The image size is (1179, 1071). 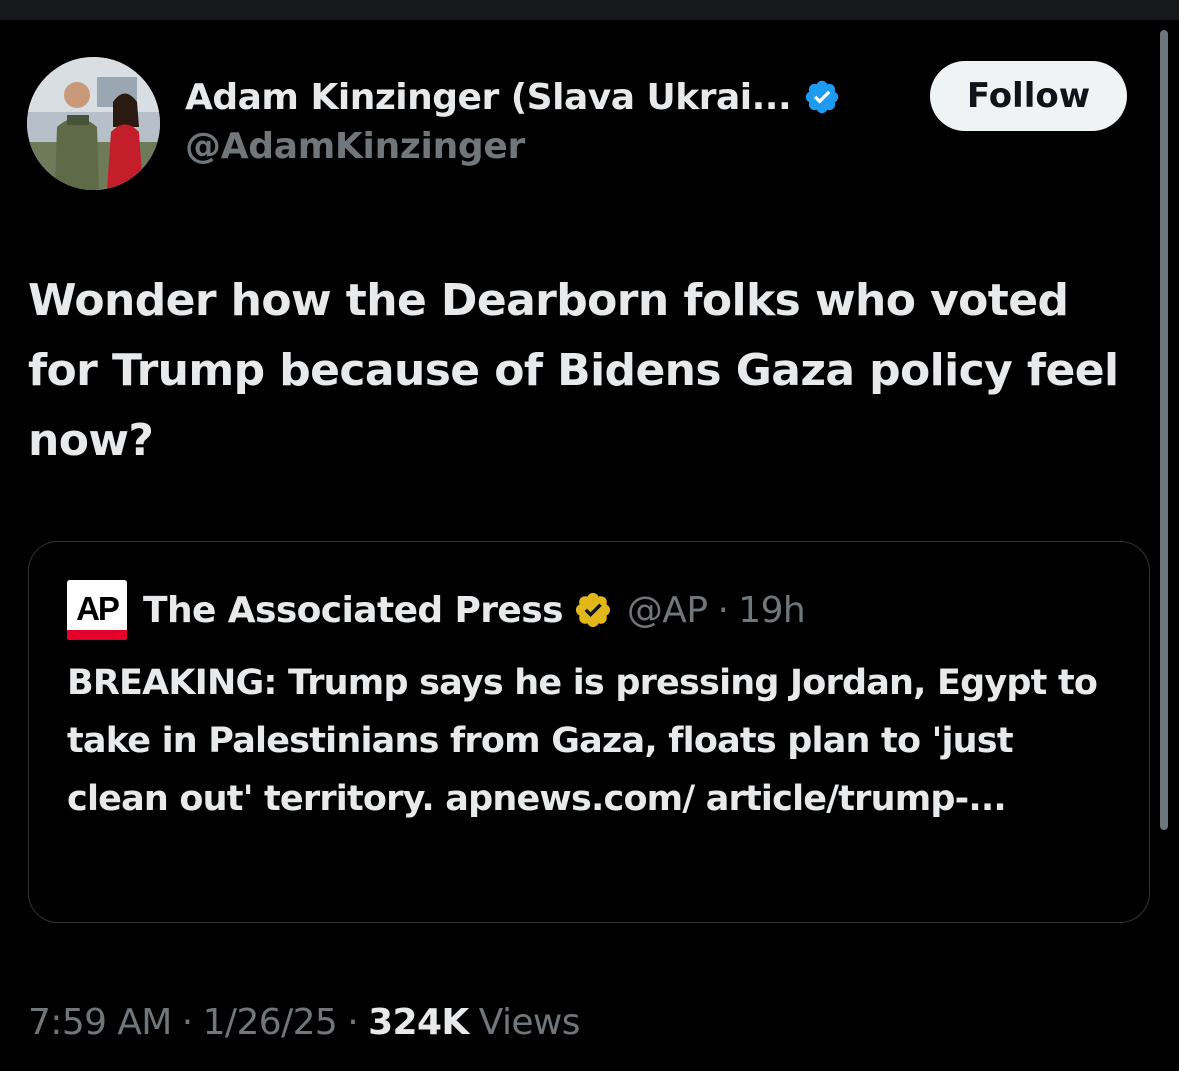 What do you see at coordinates (771, 610) in the screenshot?
I see `quoted-timestamp: 19h` at bounding box center [771, 610].